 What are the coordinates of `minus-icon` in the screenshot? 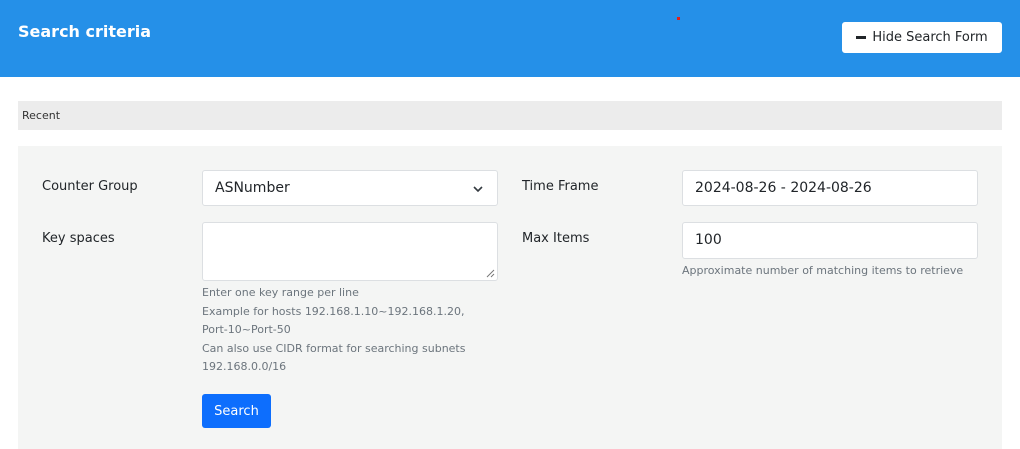 It's located at (861, 37).